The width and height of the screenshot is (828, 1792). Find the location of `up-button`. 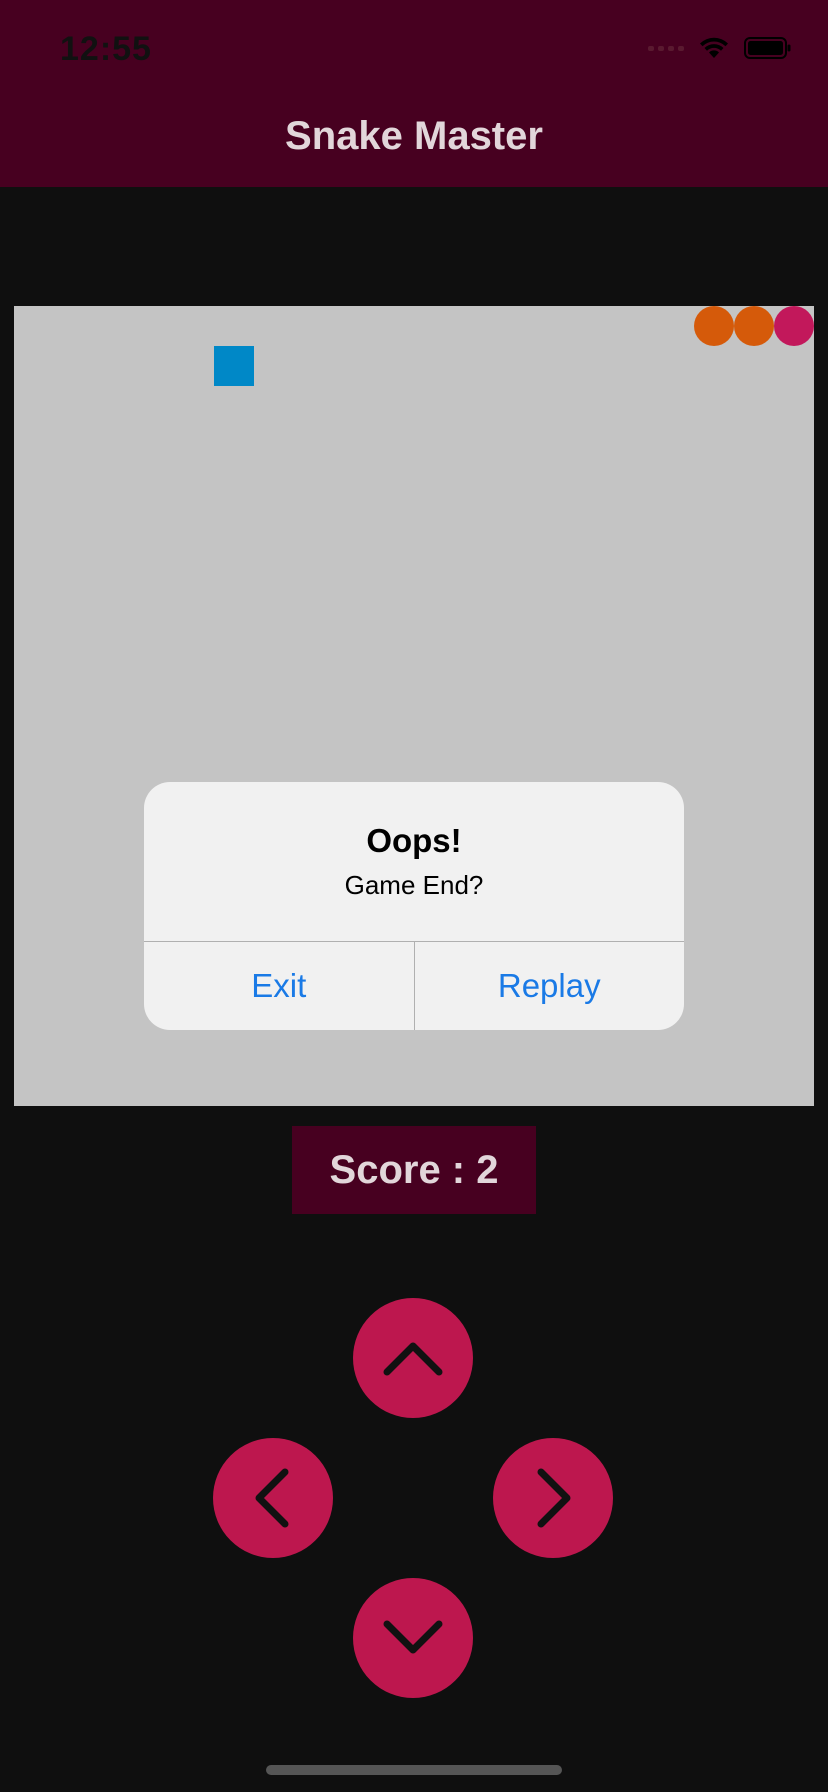

up-button is located at coordinates (413, 1358).